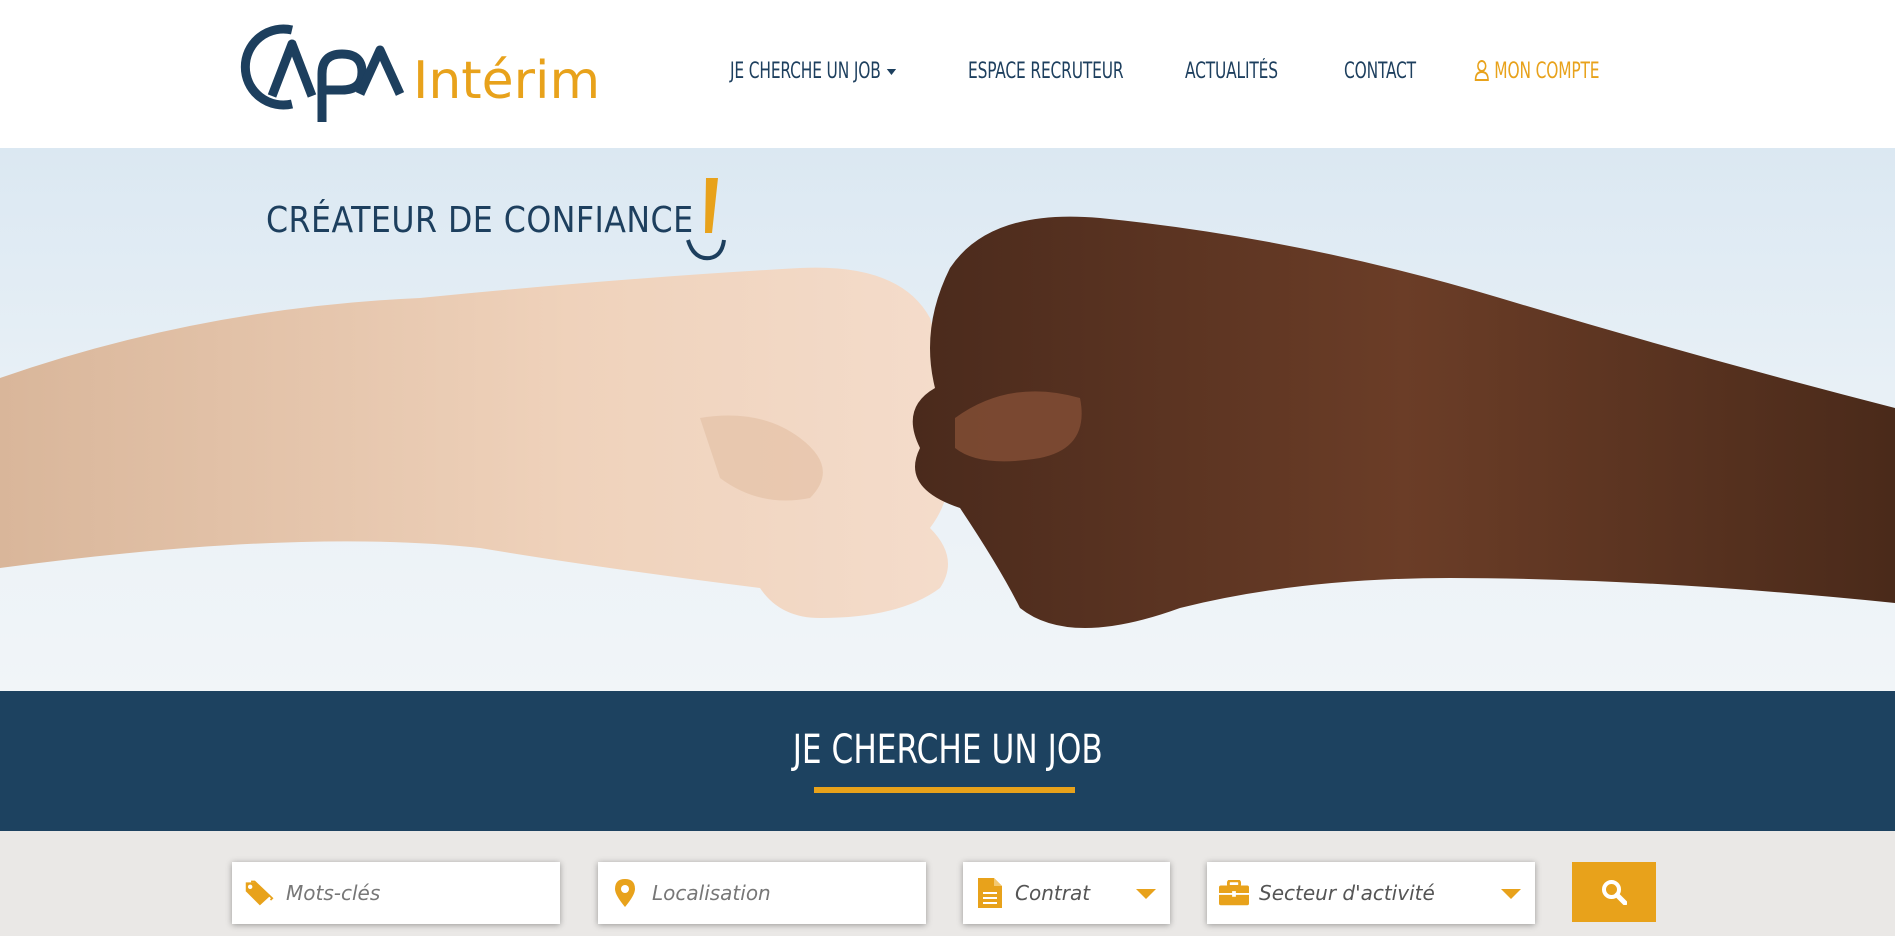  I want to click on contract-select: Contrat, so click(1066, 893).